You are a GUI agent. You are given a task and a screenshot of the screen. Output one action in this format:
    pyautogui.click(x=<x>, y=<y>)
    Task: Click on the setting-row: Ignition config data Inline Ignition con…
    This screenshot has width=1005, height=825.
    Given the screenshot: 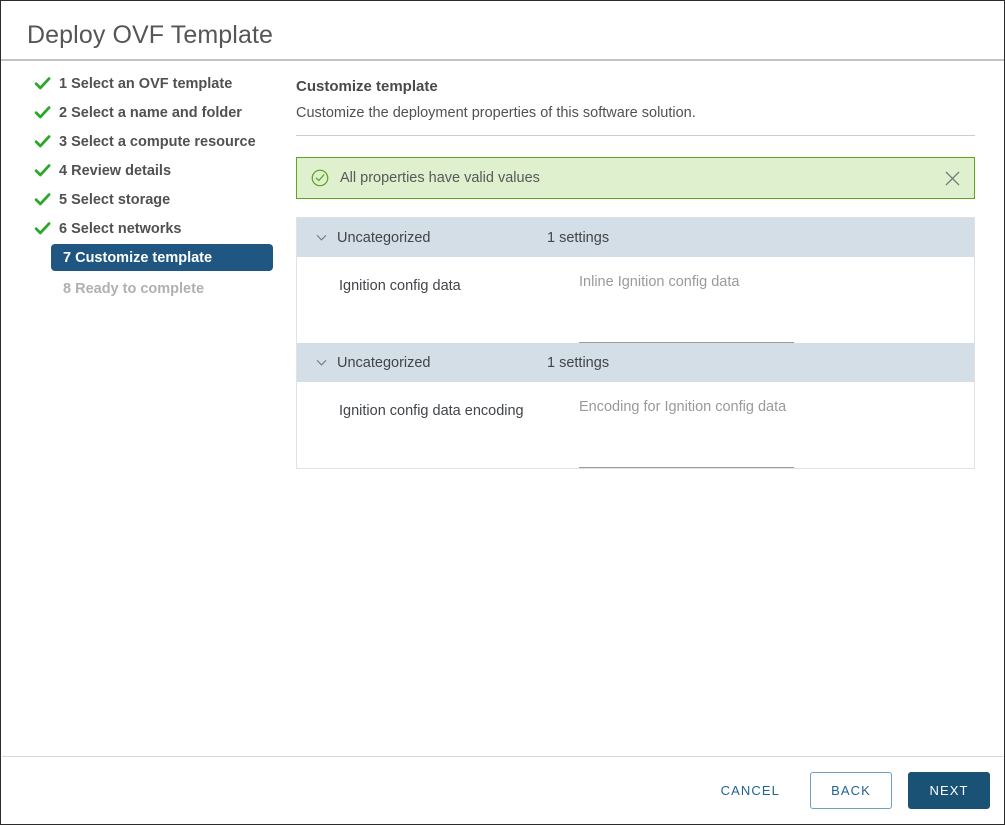 What is the action you would take?
    pyautogui.click(x=635, y=300)
    